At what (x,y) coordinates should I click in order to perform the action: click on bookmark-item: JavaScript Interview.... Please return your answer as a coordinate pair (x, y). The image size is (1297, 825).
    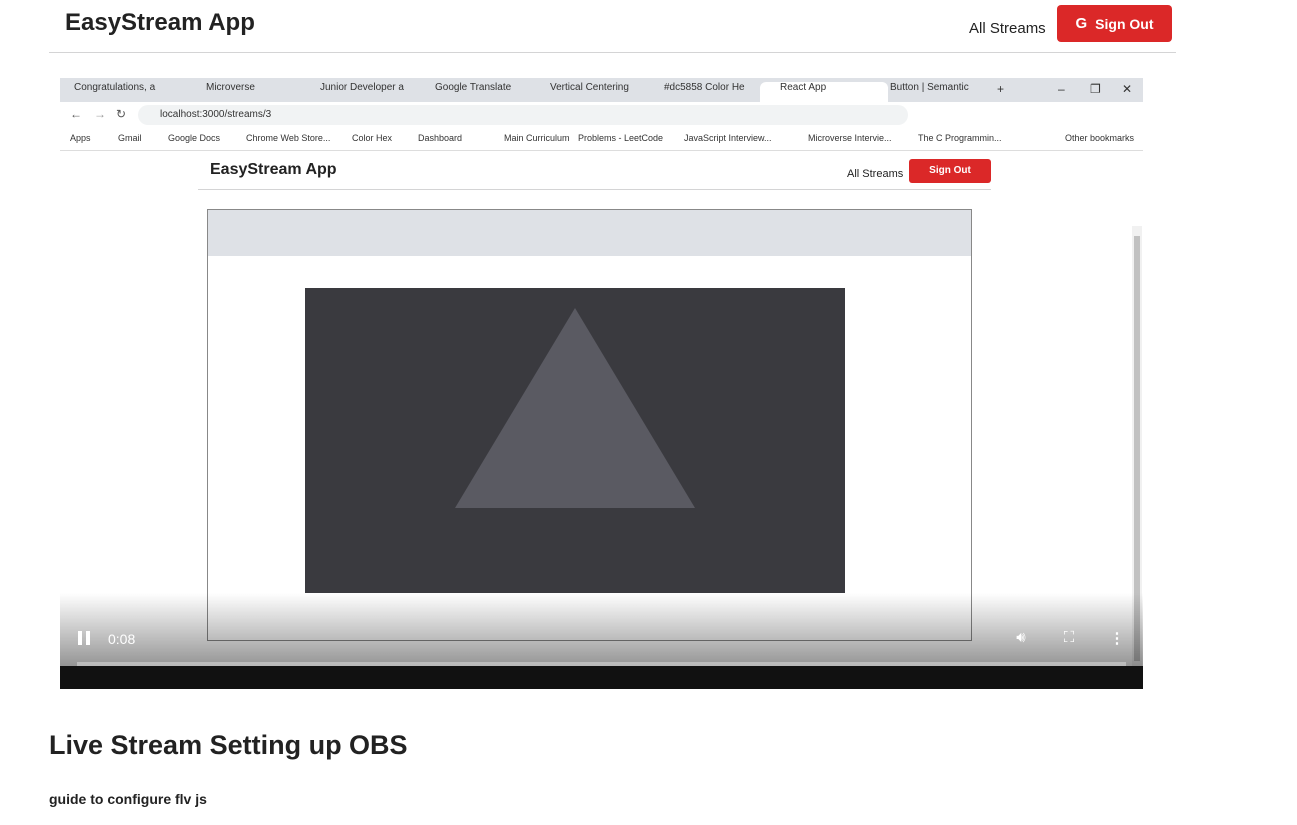
    Looking at the image, I should click on (728, 138).